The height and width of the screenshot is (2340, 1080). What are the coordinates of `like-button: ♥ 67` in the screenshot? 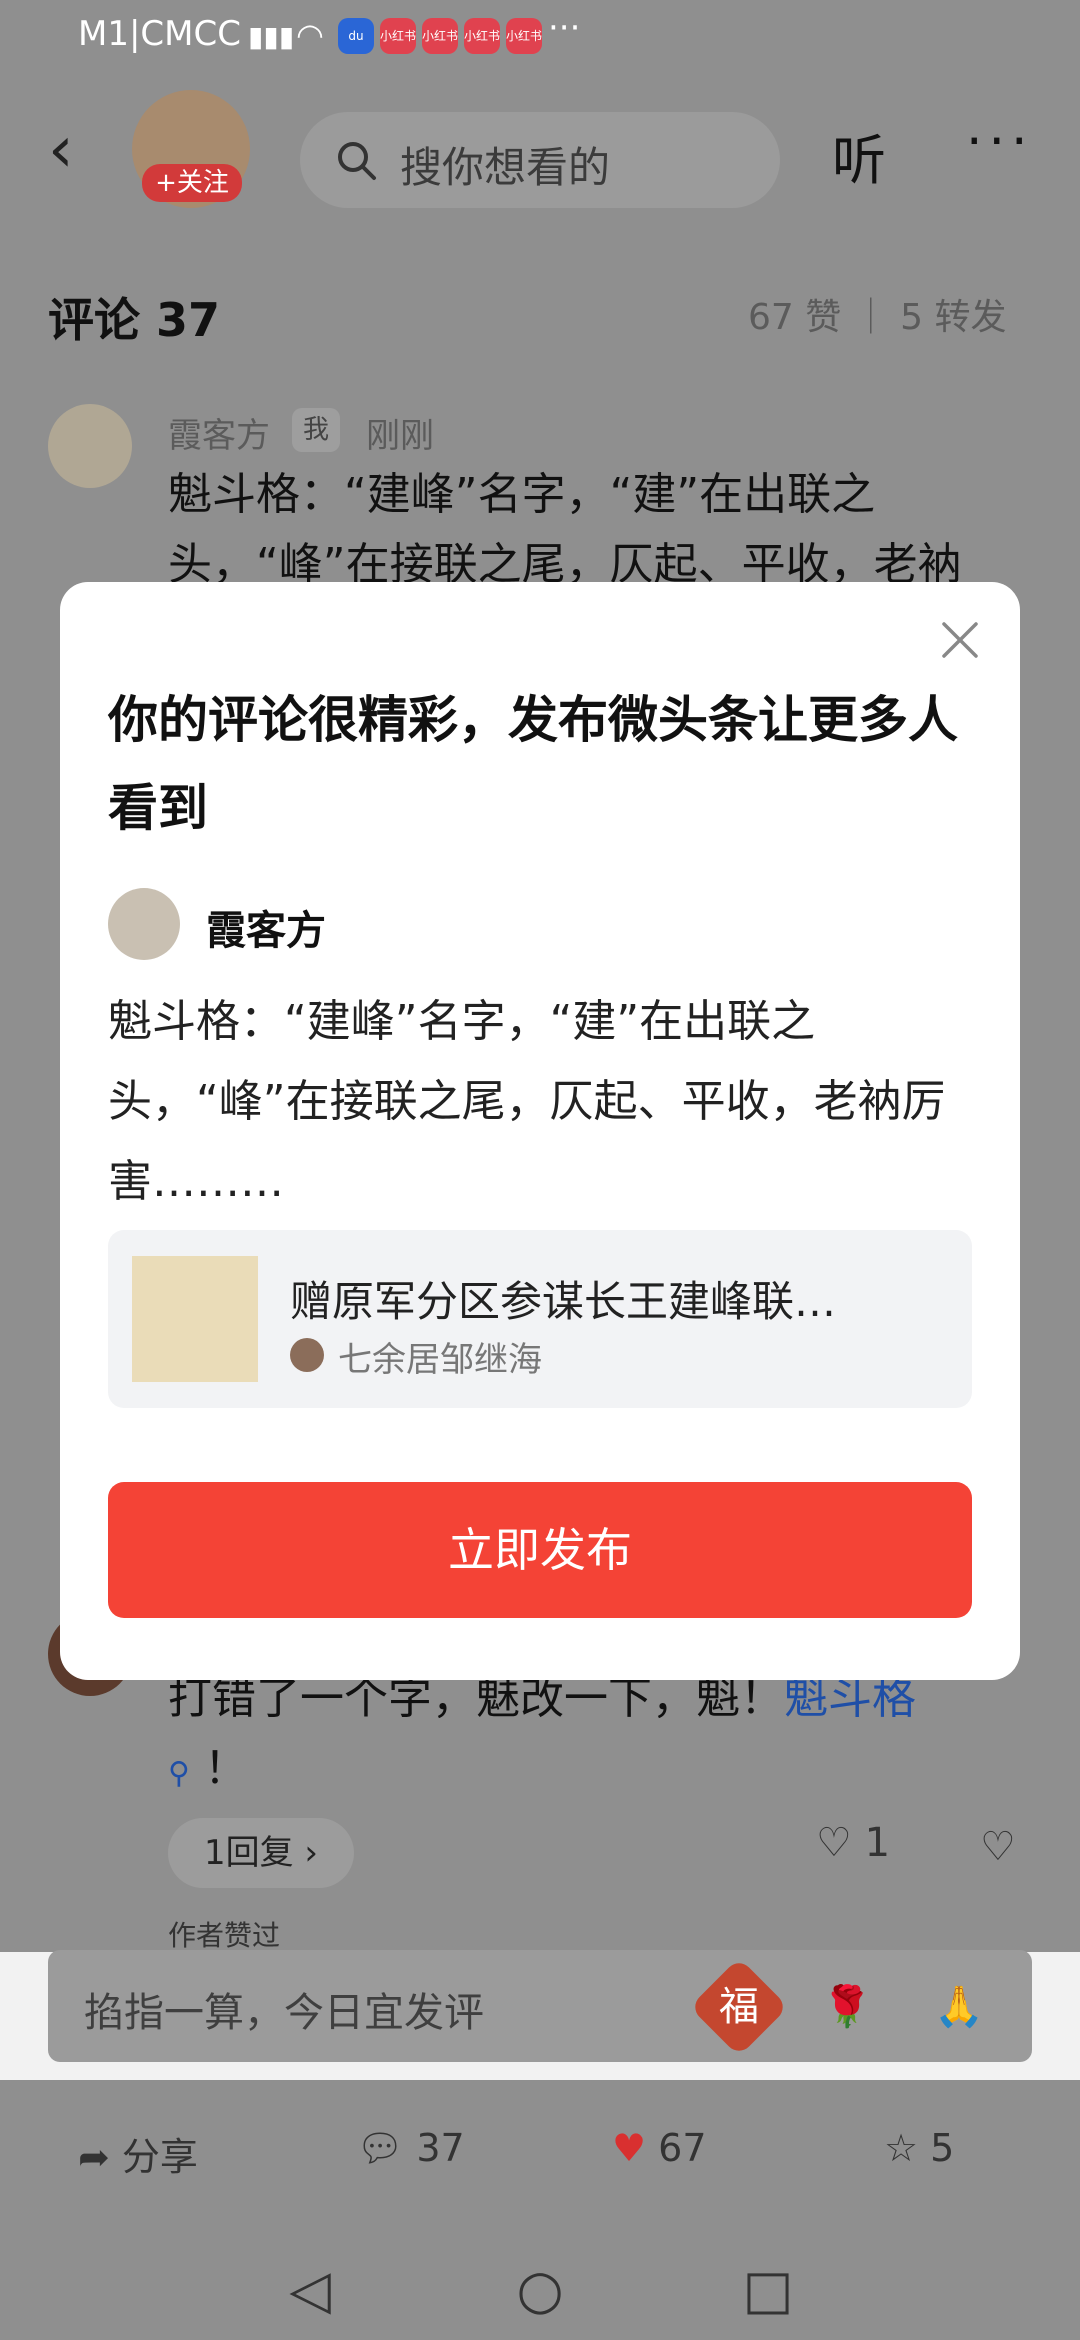 It's located at (659, 2148).